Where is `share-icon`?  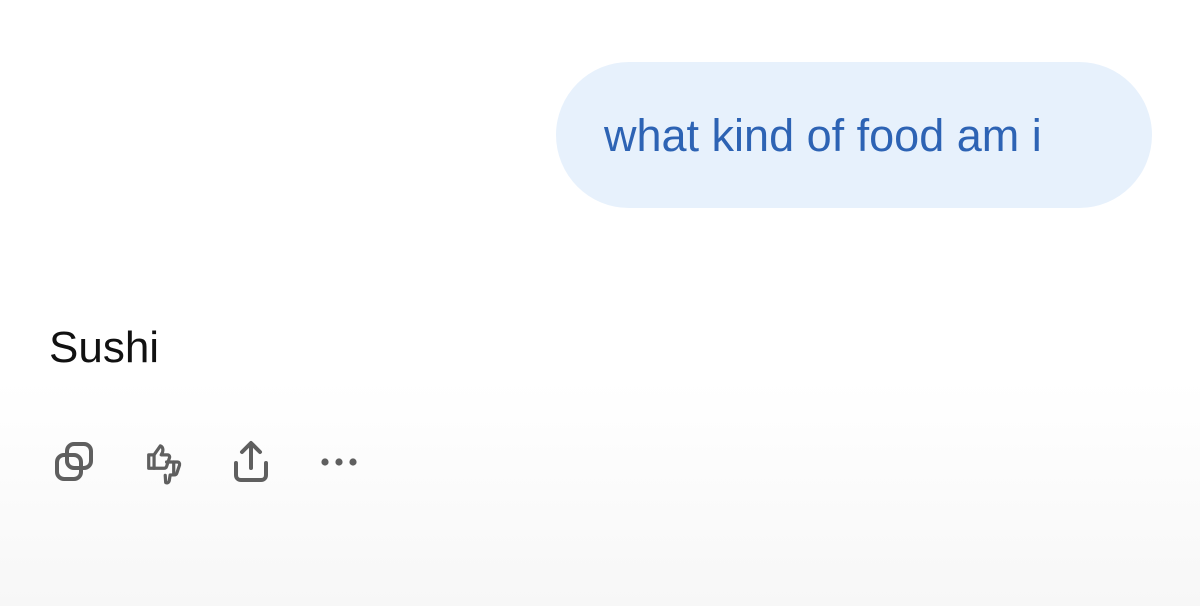 share-icon is located at coordinates (251, 461).